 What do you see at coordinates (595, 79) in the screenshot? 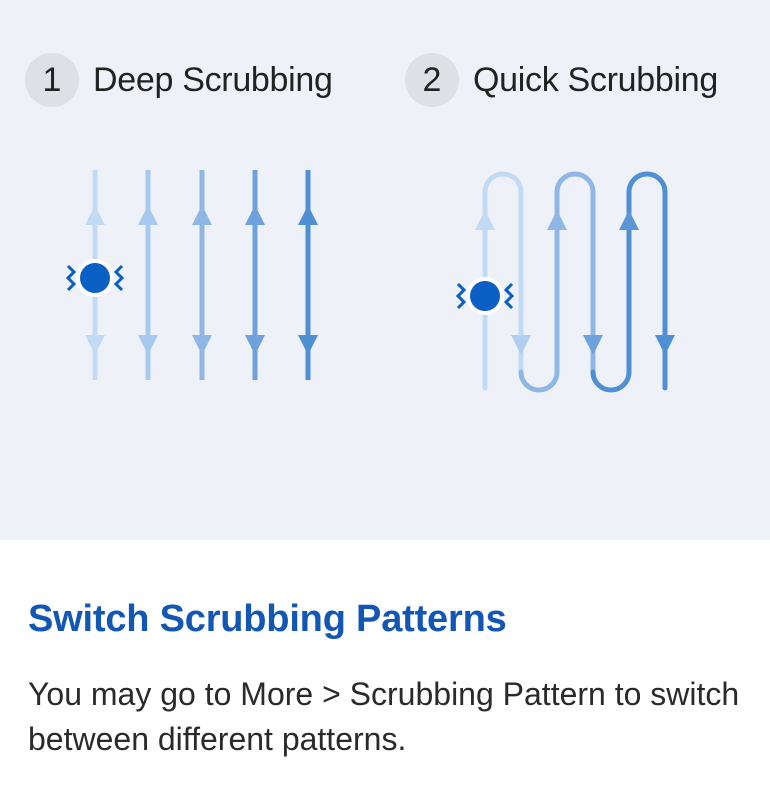
I see `pattern-title: Quick Scrubbing` at bounding box center [595, 79].